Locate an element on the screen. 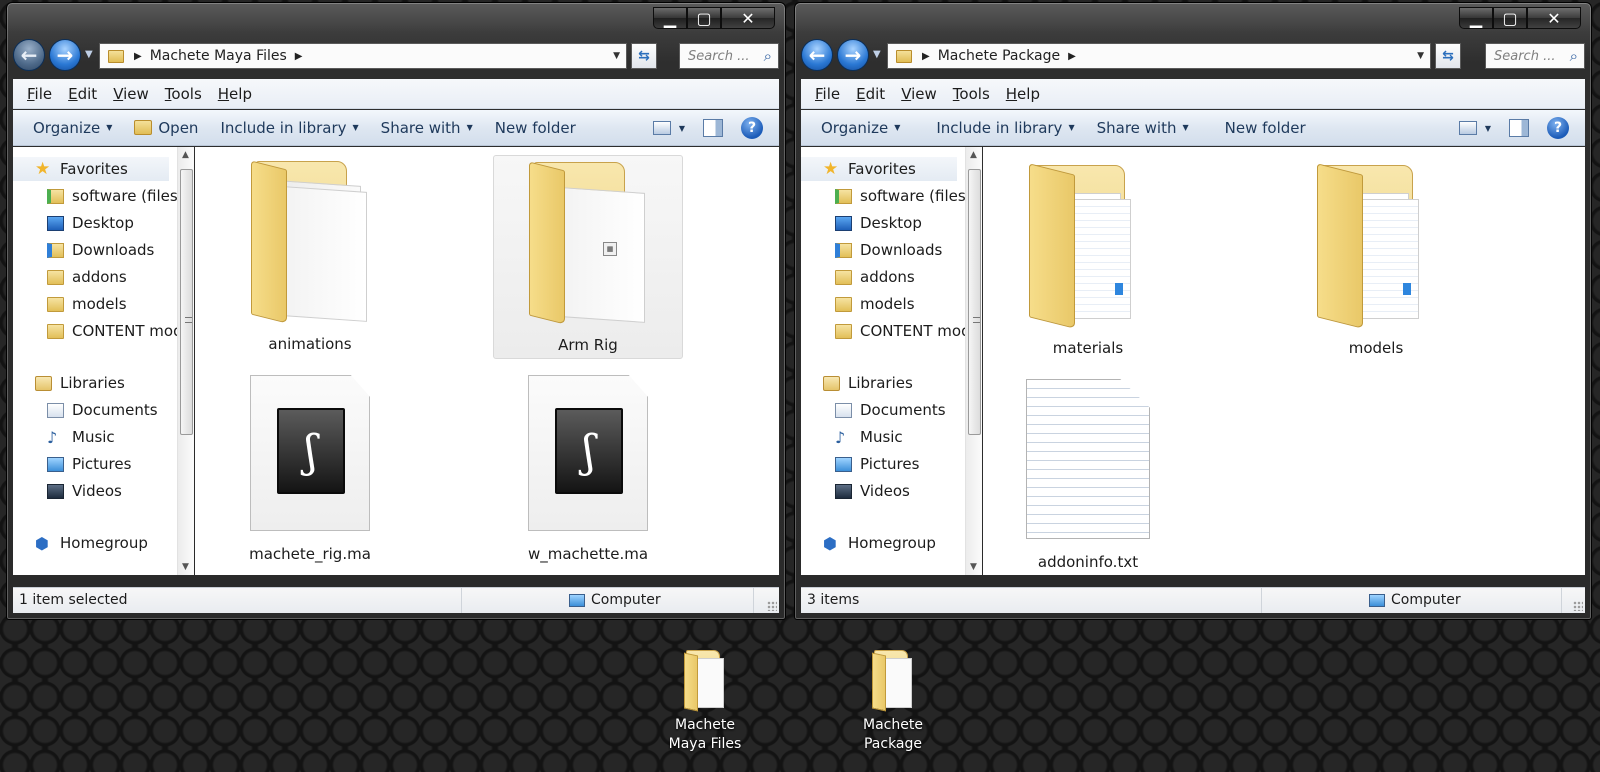  address-bar: ▶ Machete Maya Files ▶ ▼ is located at coordinates (363, 56).